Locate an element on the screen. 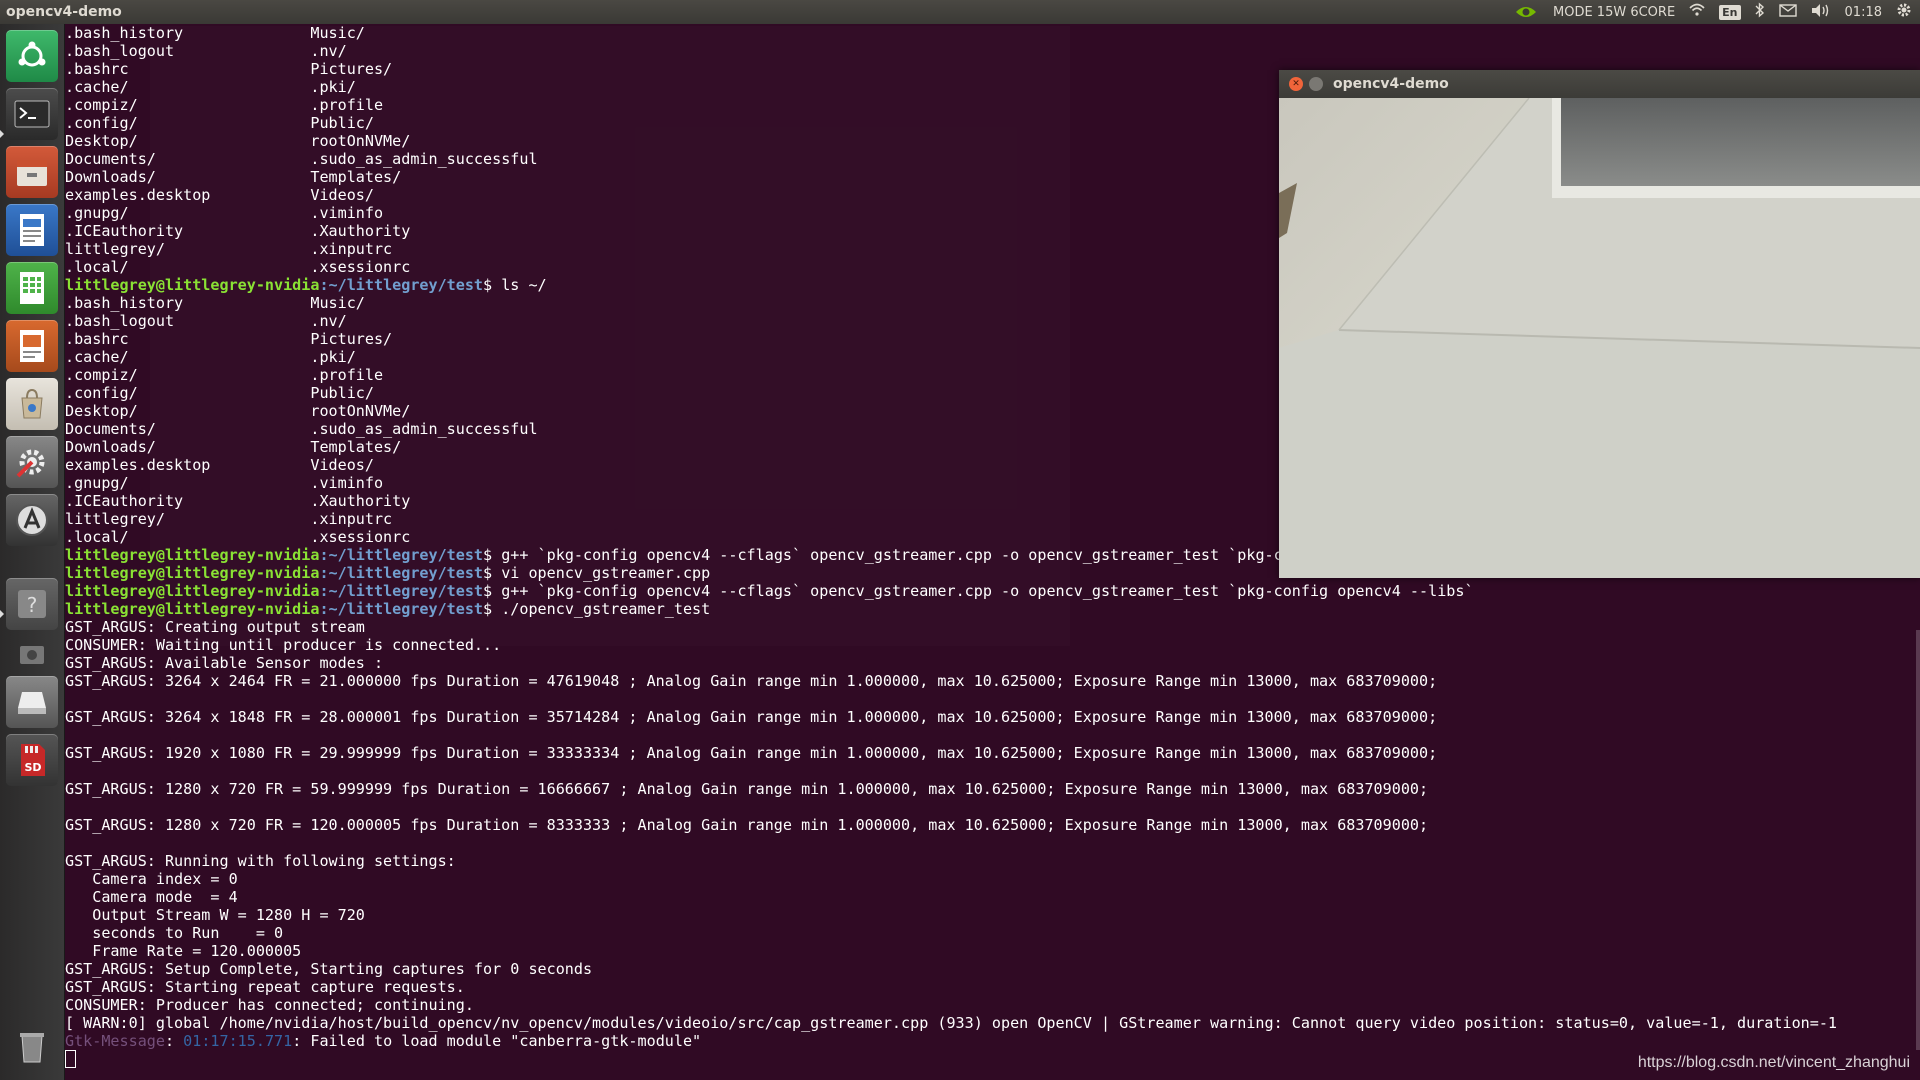  close-icon: ✕ is located at coordinates (1296, 84).